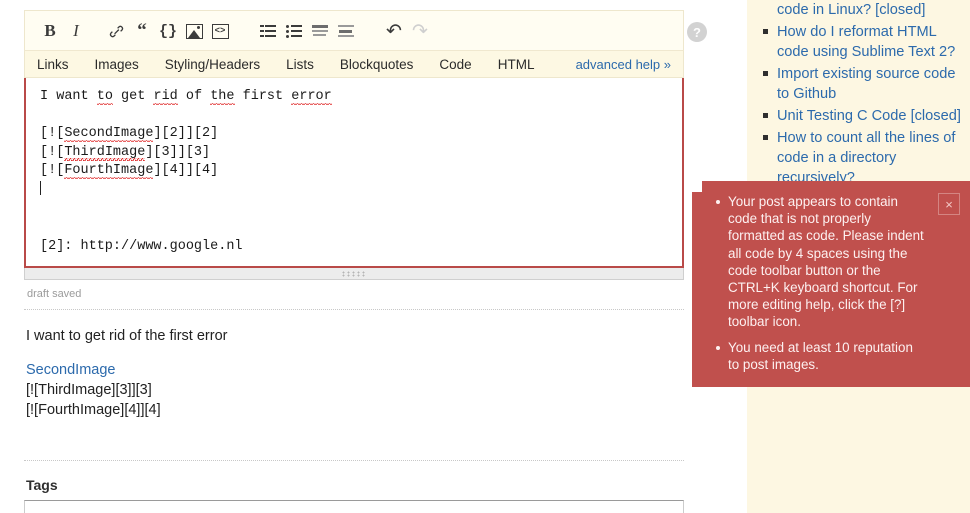 The image size is (970, 513). I want to click on preview-link: SecondImage, so click(354, 370).